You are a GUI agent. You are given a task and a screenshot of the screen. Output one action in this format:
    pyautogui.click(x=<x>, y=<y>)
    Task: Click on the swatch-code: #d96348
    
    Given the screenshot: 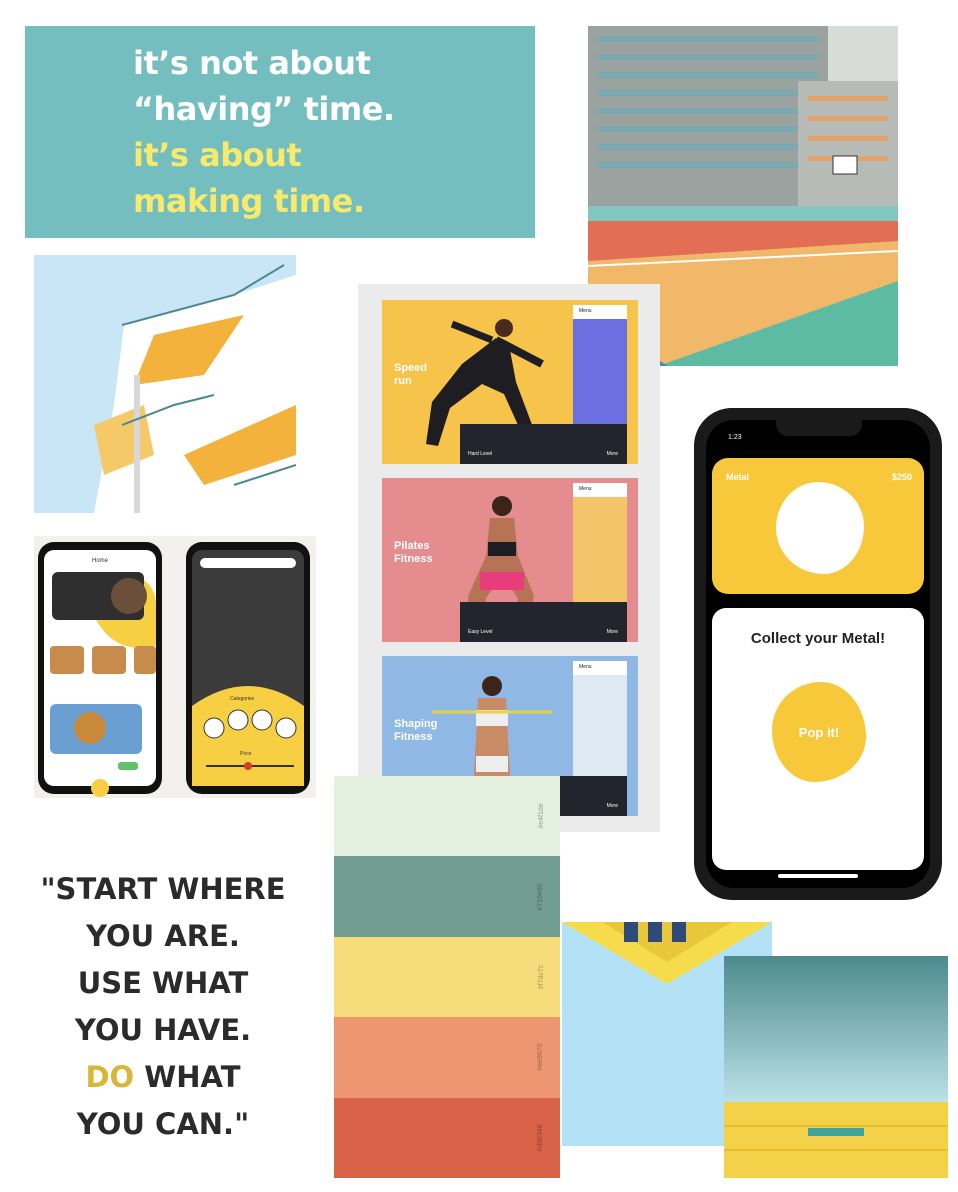 What is the action you would take?
    pyautogui.click(x=540, y=1138)
    